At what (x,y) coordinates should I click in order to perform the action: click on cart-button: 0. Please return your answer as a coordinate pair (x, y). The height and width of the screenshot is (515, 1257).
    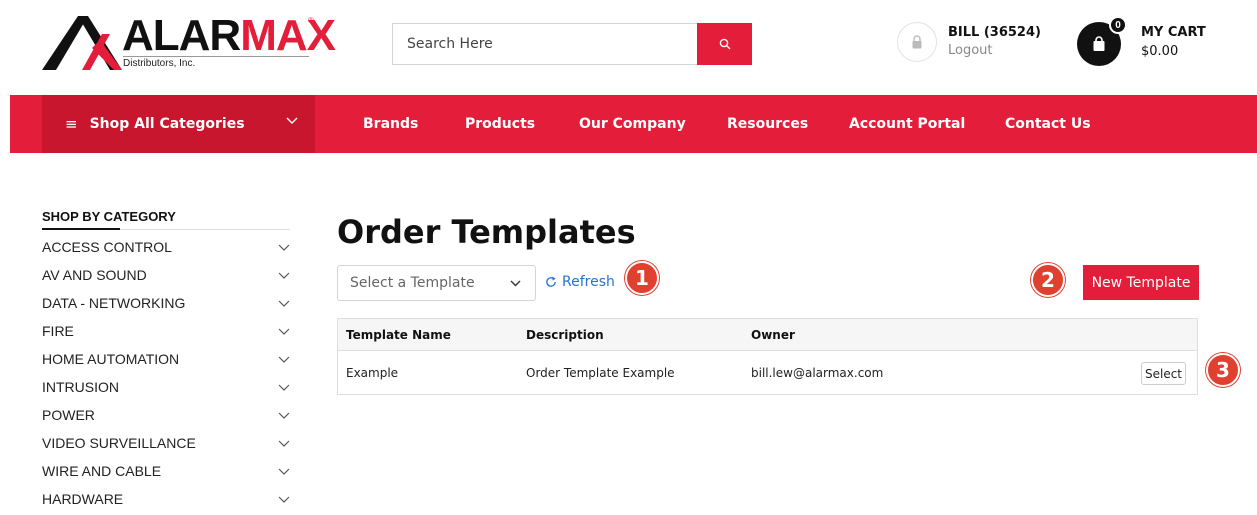
    Looking at the image, I should click on (1102, 41).